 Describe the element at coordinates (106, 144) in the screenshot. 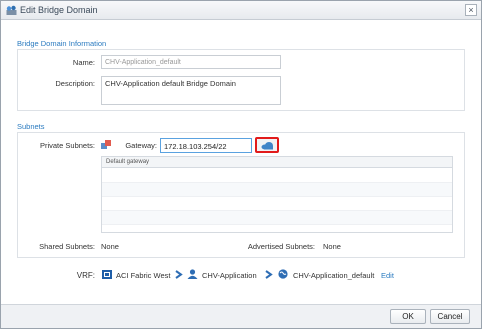

I see `subnet-icon` at that location.